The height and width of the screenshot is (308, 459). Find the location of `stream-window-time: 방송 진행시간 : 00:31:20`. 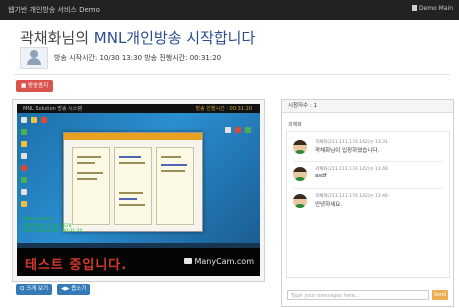

stream-window-time: 방송 진행시간 : 00:31:20 is located at coordinates (223, 109).